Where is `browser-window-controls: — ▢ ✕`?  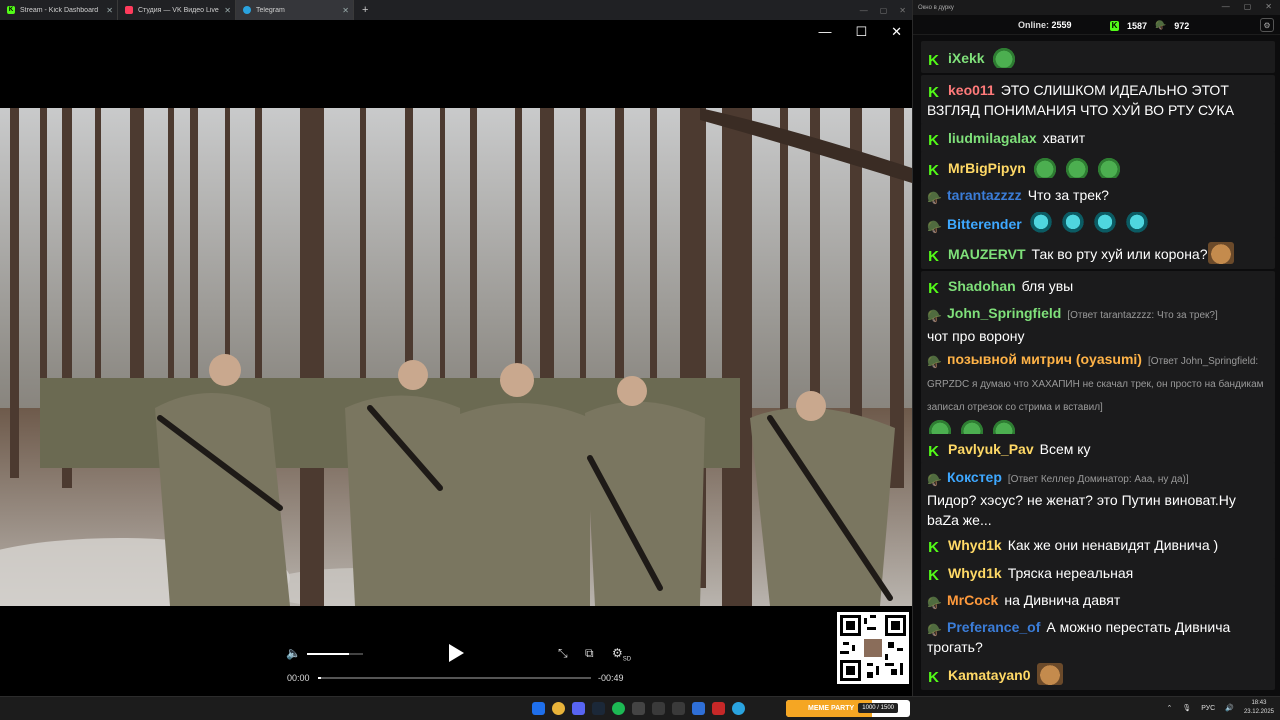 browser-window-controls: — ▢ ✕ is located at coordinates (883, 10).